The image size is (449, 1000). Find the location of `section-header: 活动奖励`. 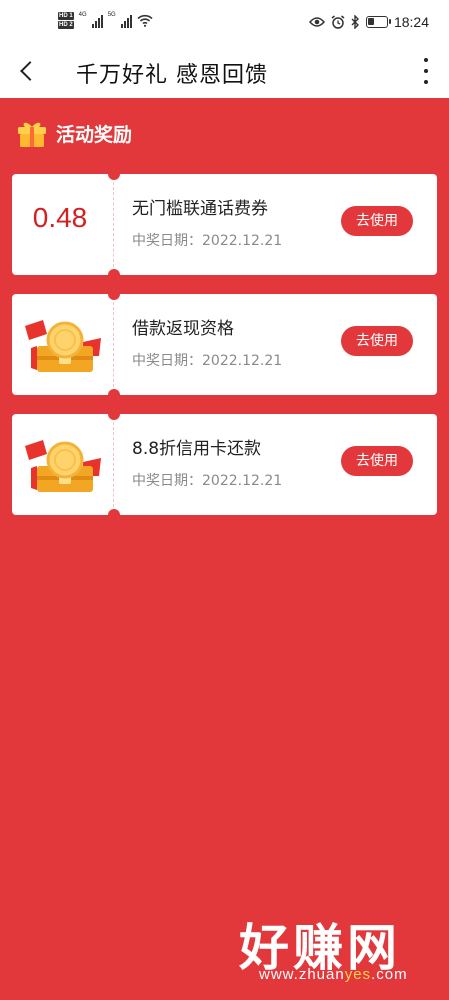

section-header: 活动奖励 is located at coordinates (74, 133).